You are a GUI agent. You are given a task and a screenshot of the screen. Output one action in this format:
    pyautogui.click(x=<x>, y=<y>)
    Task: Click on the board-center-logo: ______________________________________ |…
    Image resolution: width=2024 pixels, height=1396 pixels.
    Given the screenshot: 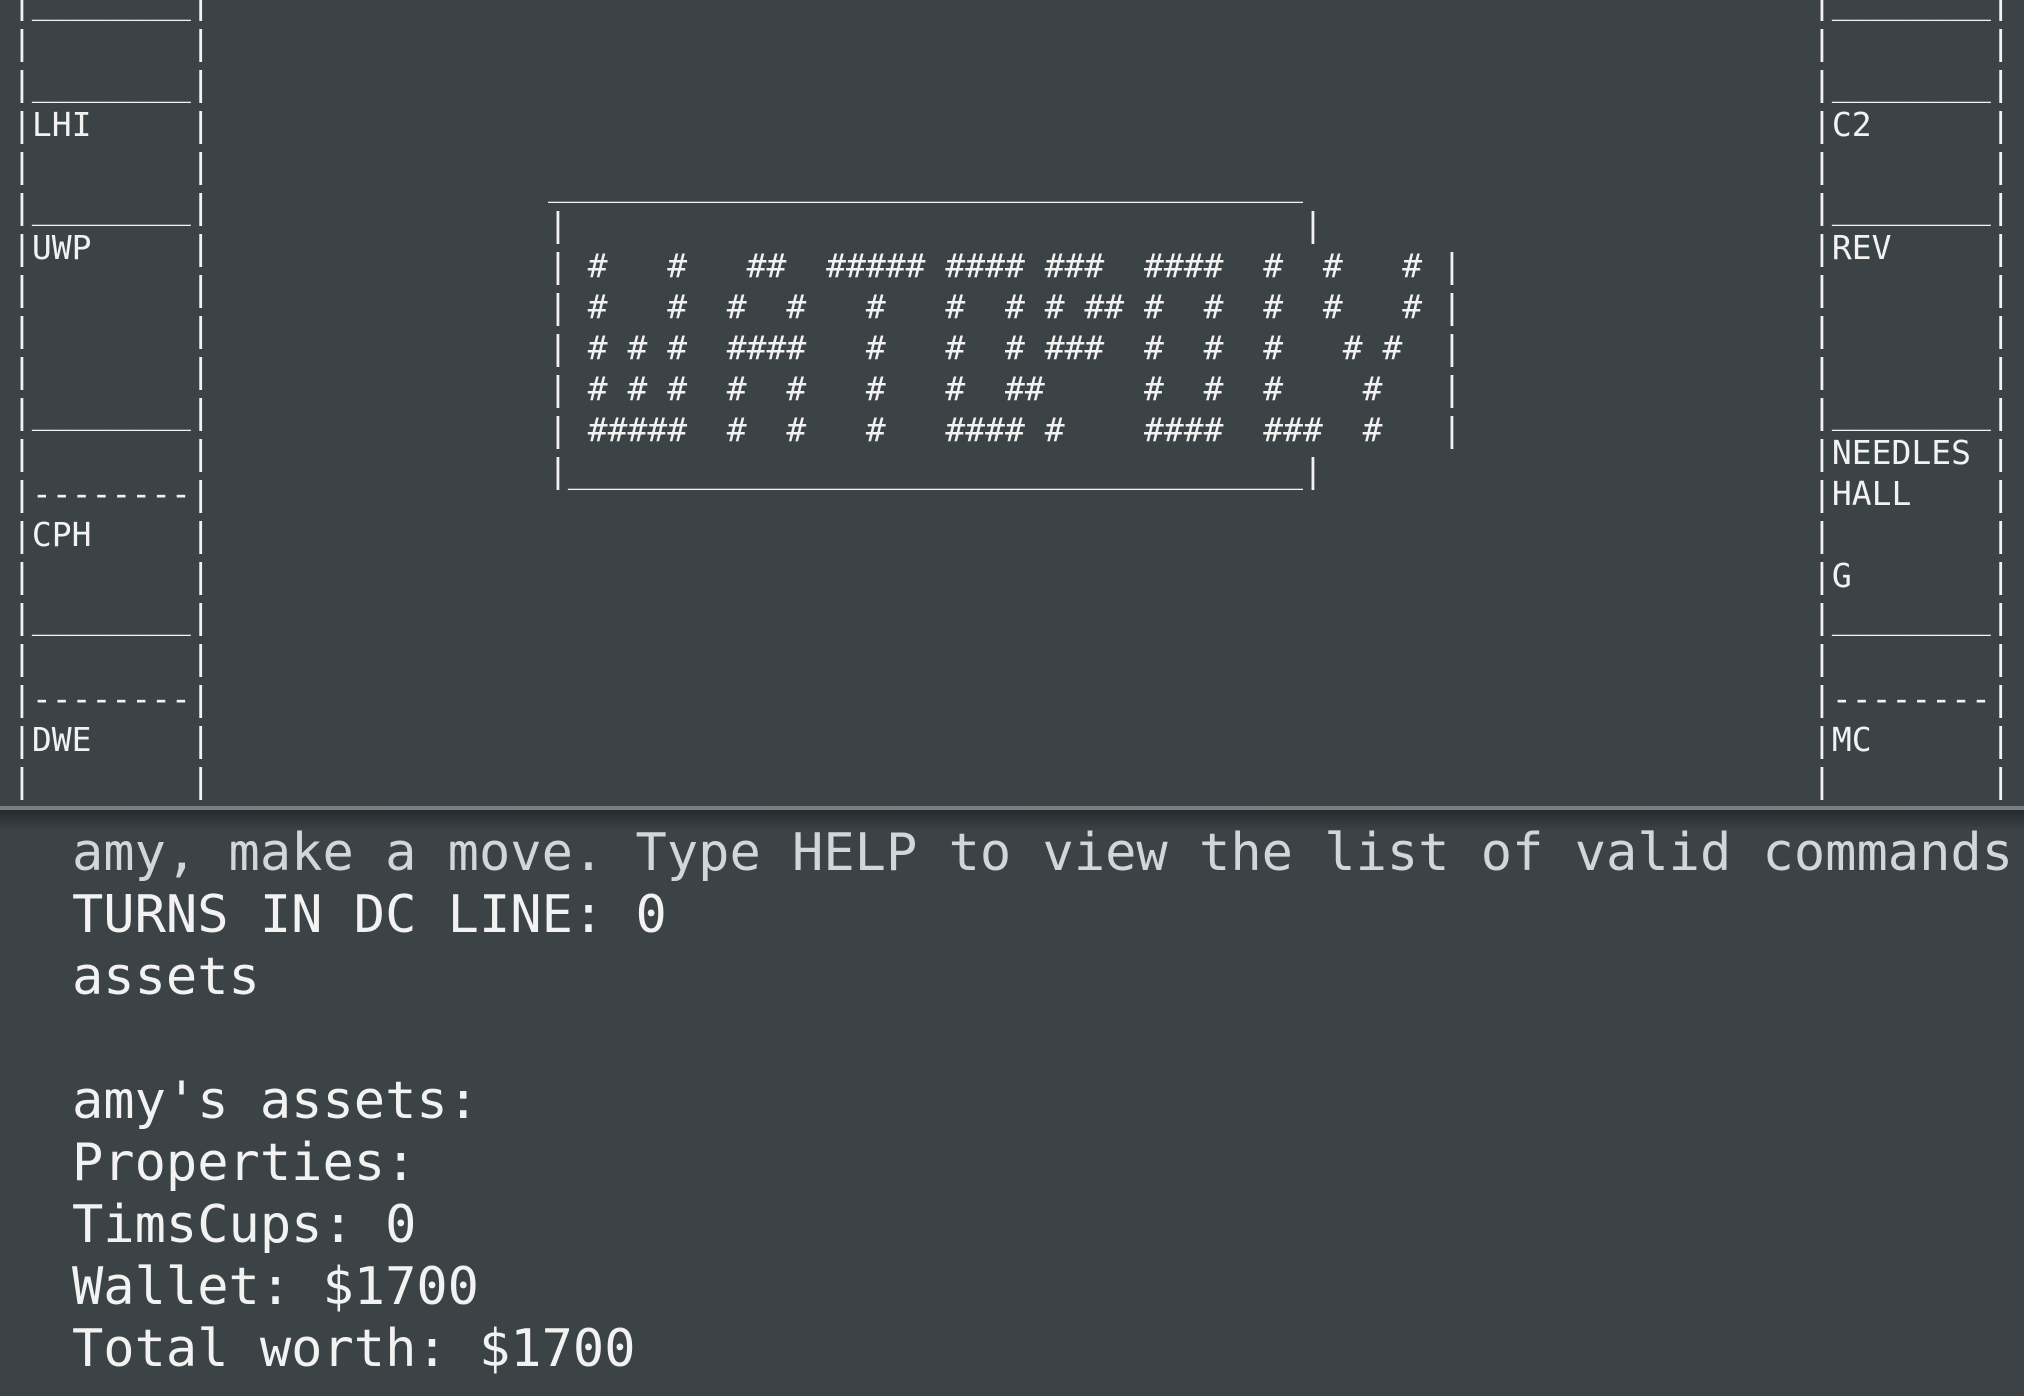 What is the action you would take?
    pyautogui.click(x=1005, y=327)
    